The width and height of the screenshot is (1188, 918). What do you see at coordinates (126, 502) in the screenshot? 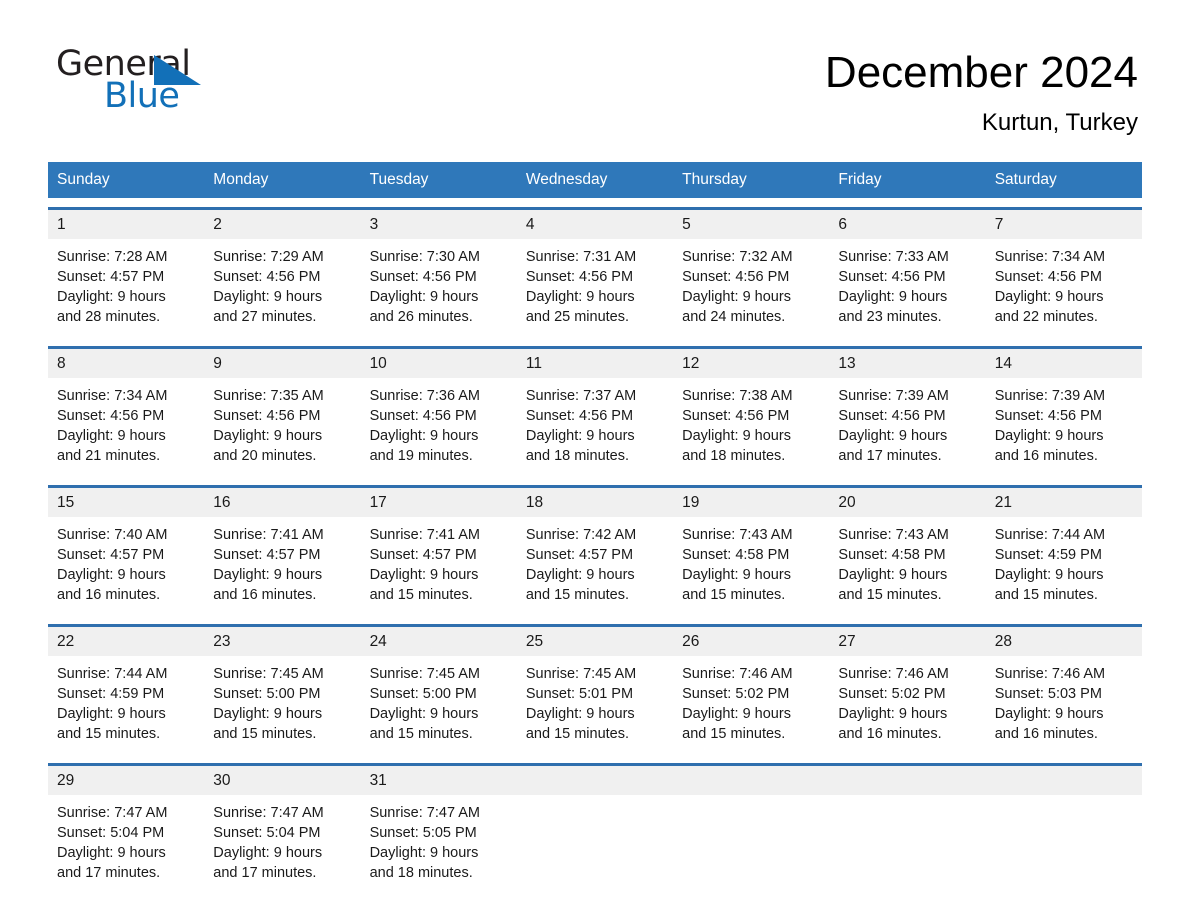
I see `day-number: 15` at bounding box center [126, 502].